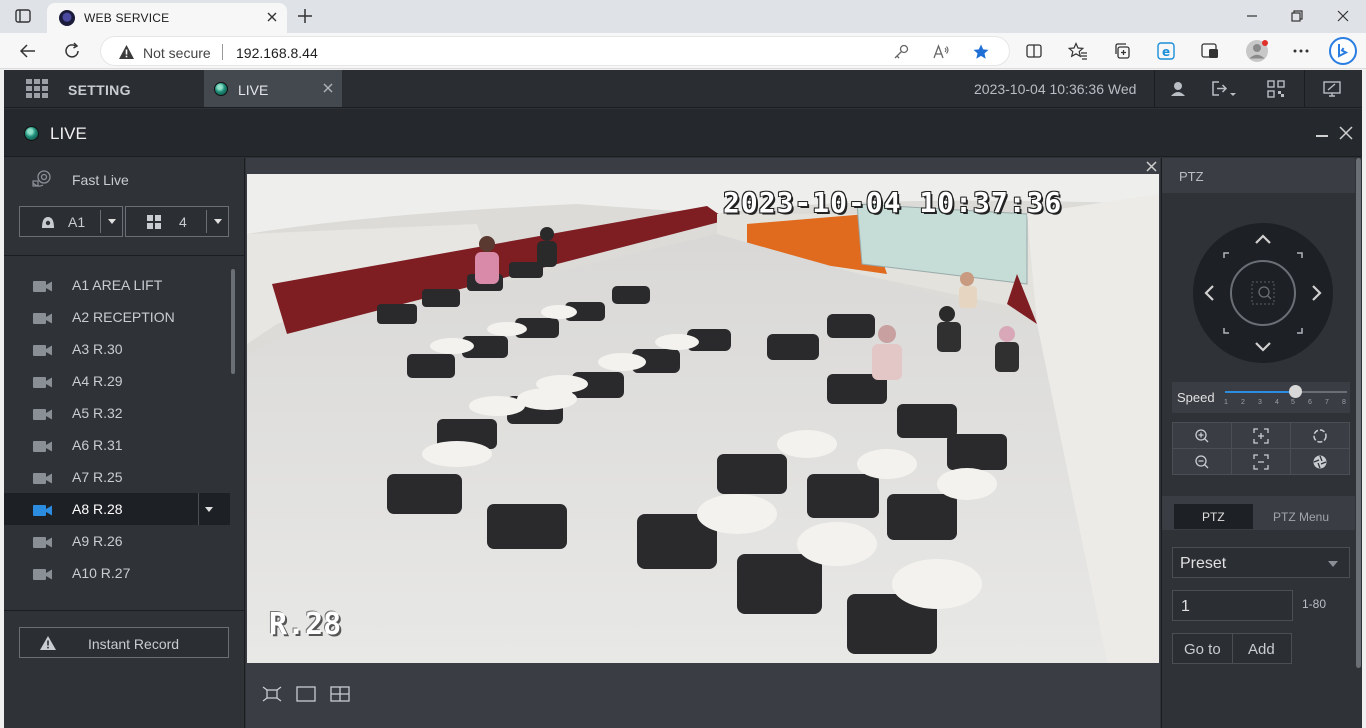 The width and height of the screenshot is (1366, 728). I want to click on camera-label: A1 AREA LIFT, so click(117, 285).